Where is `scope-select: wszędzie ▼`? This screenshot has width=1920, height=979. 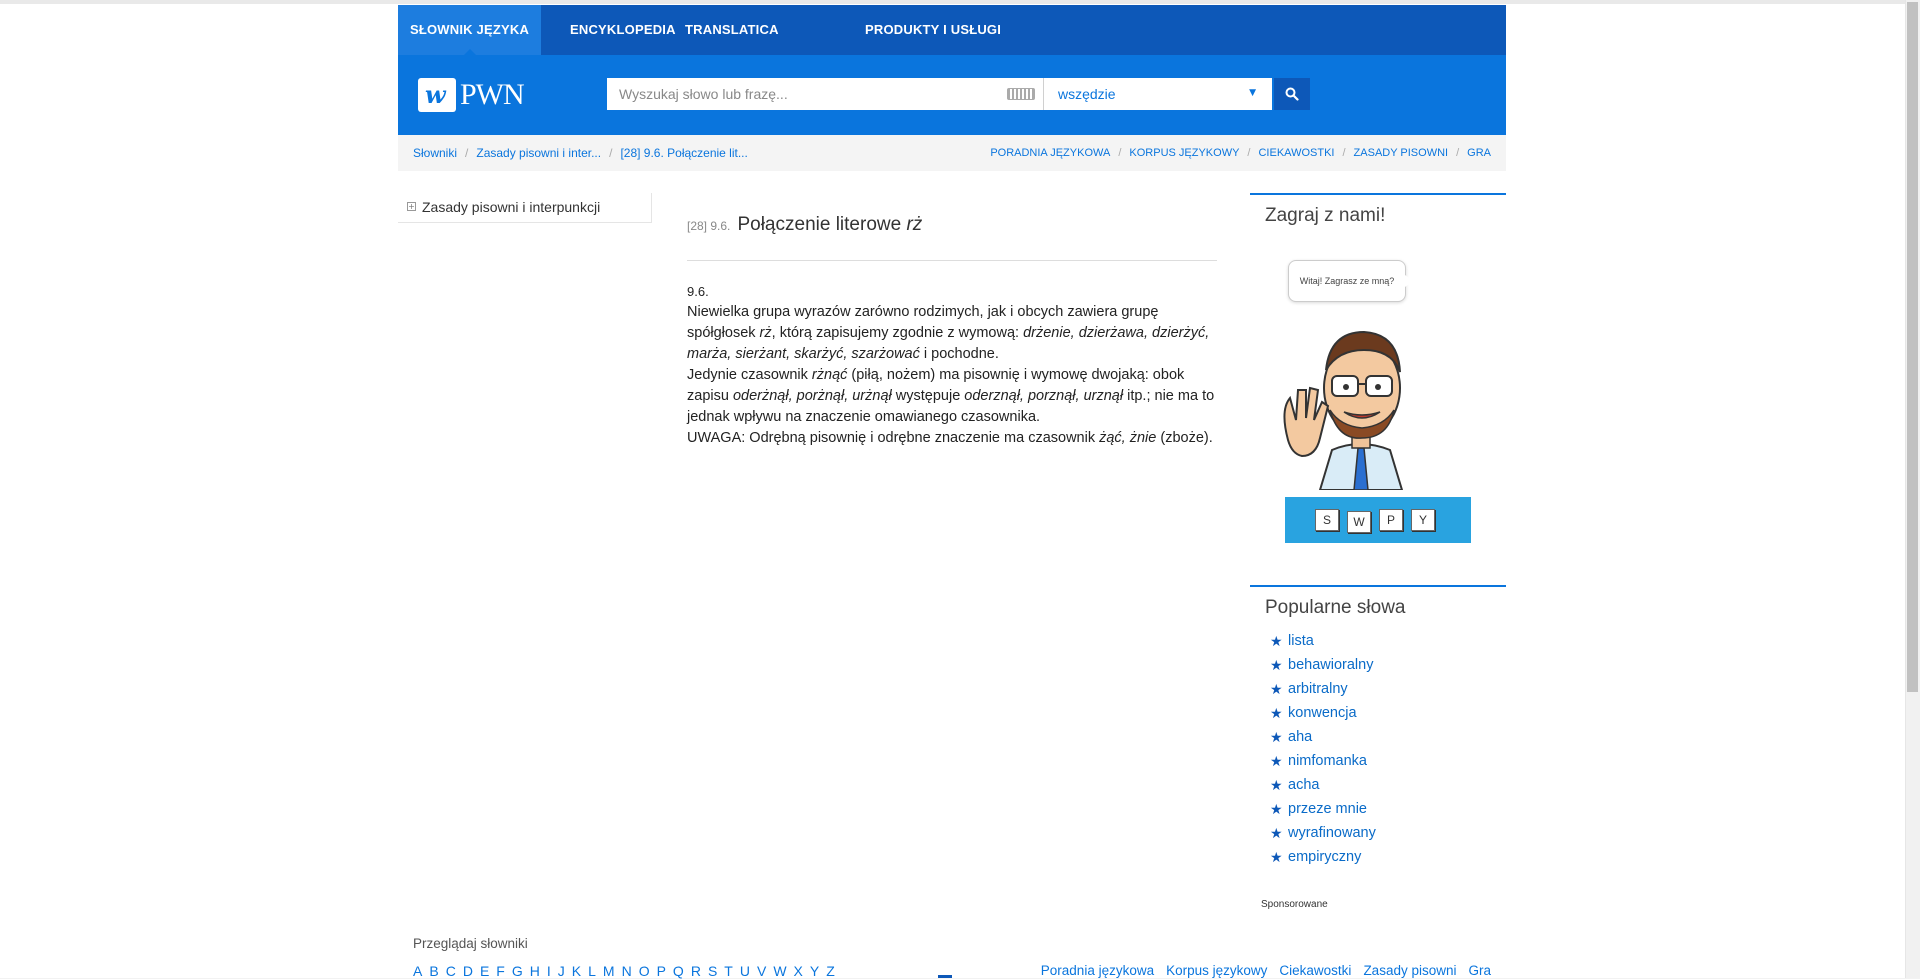
scope-select: wszędzie ▼ is located at coordinates (1158, 94).